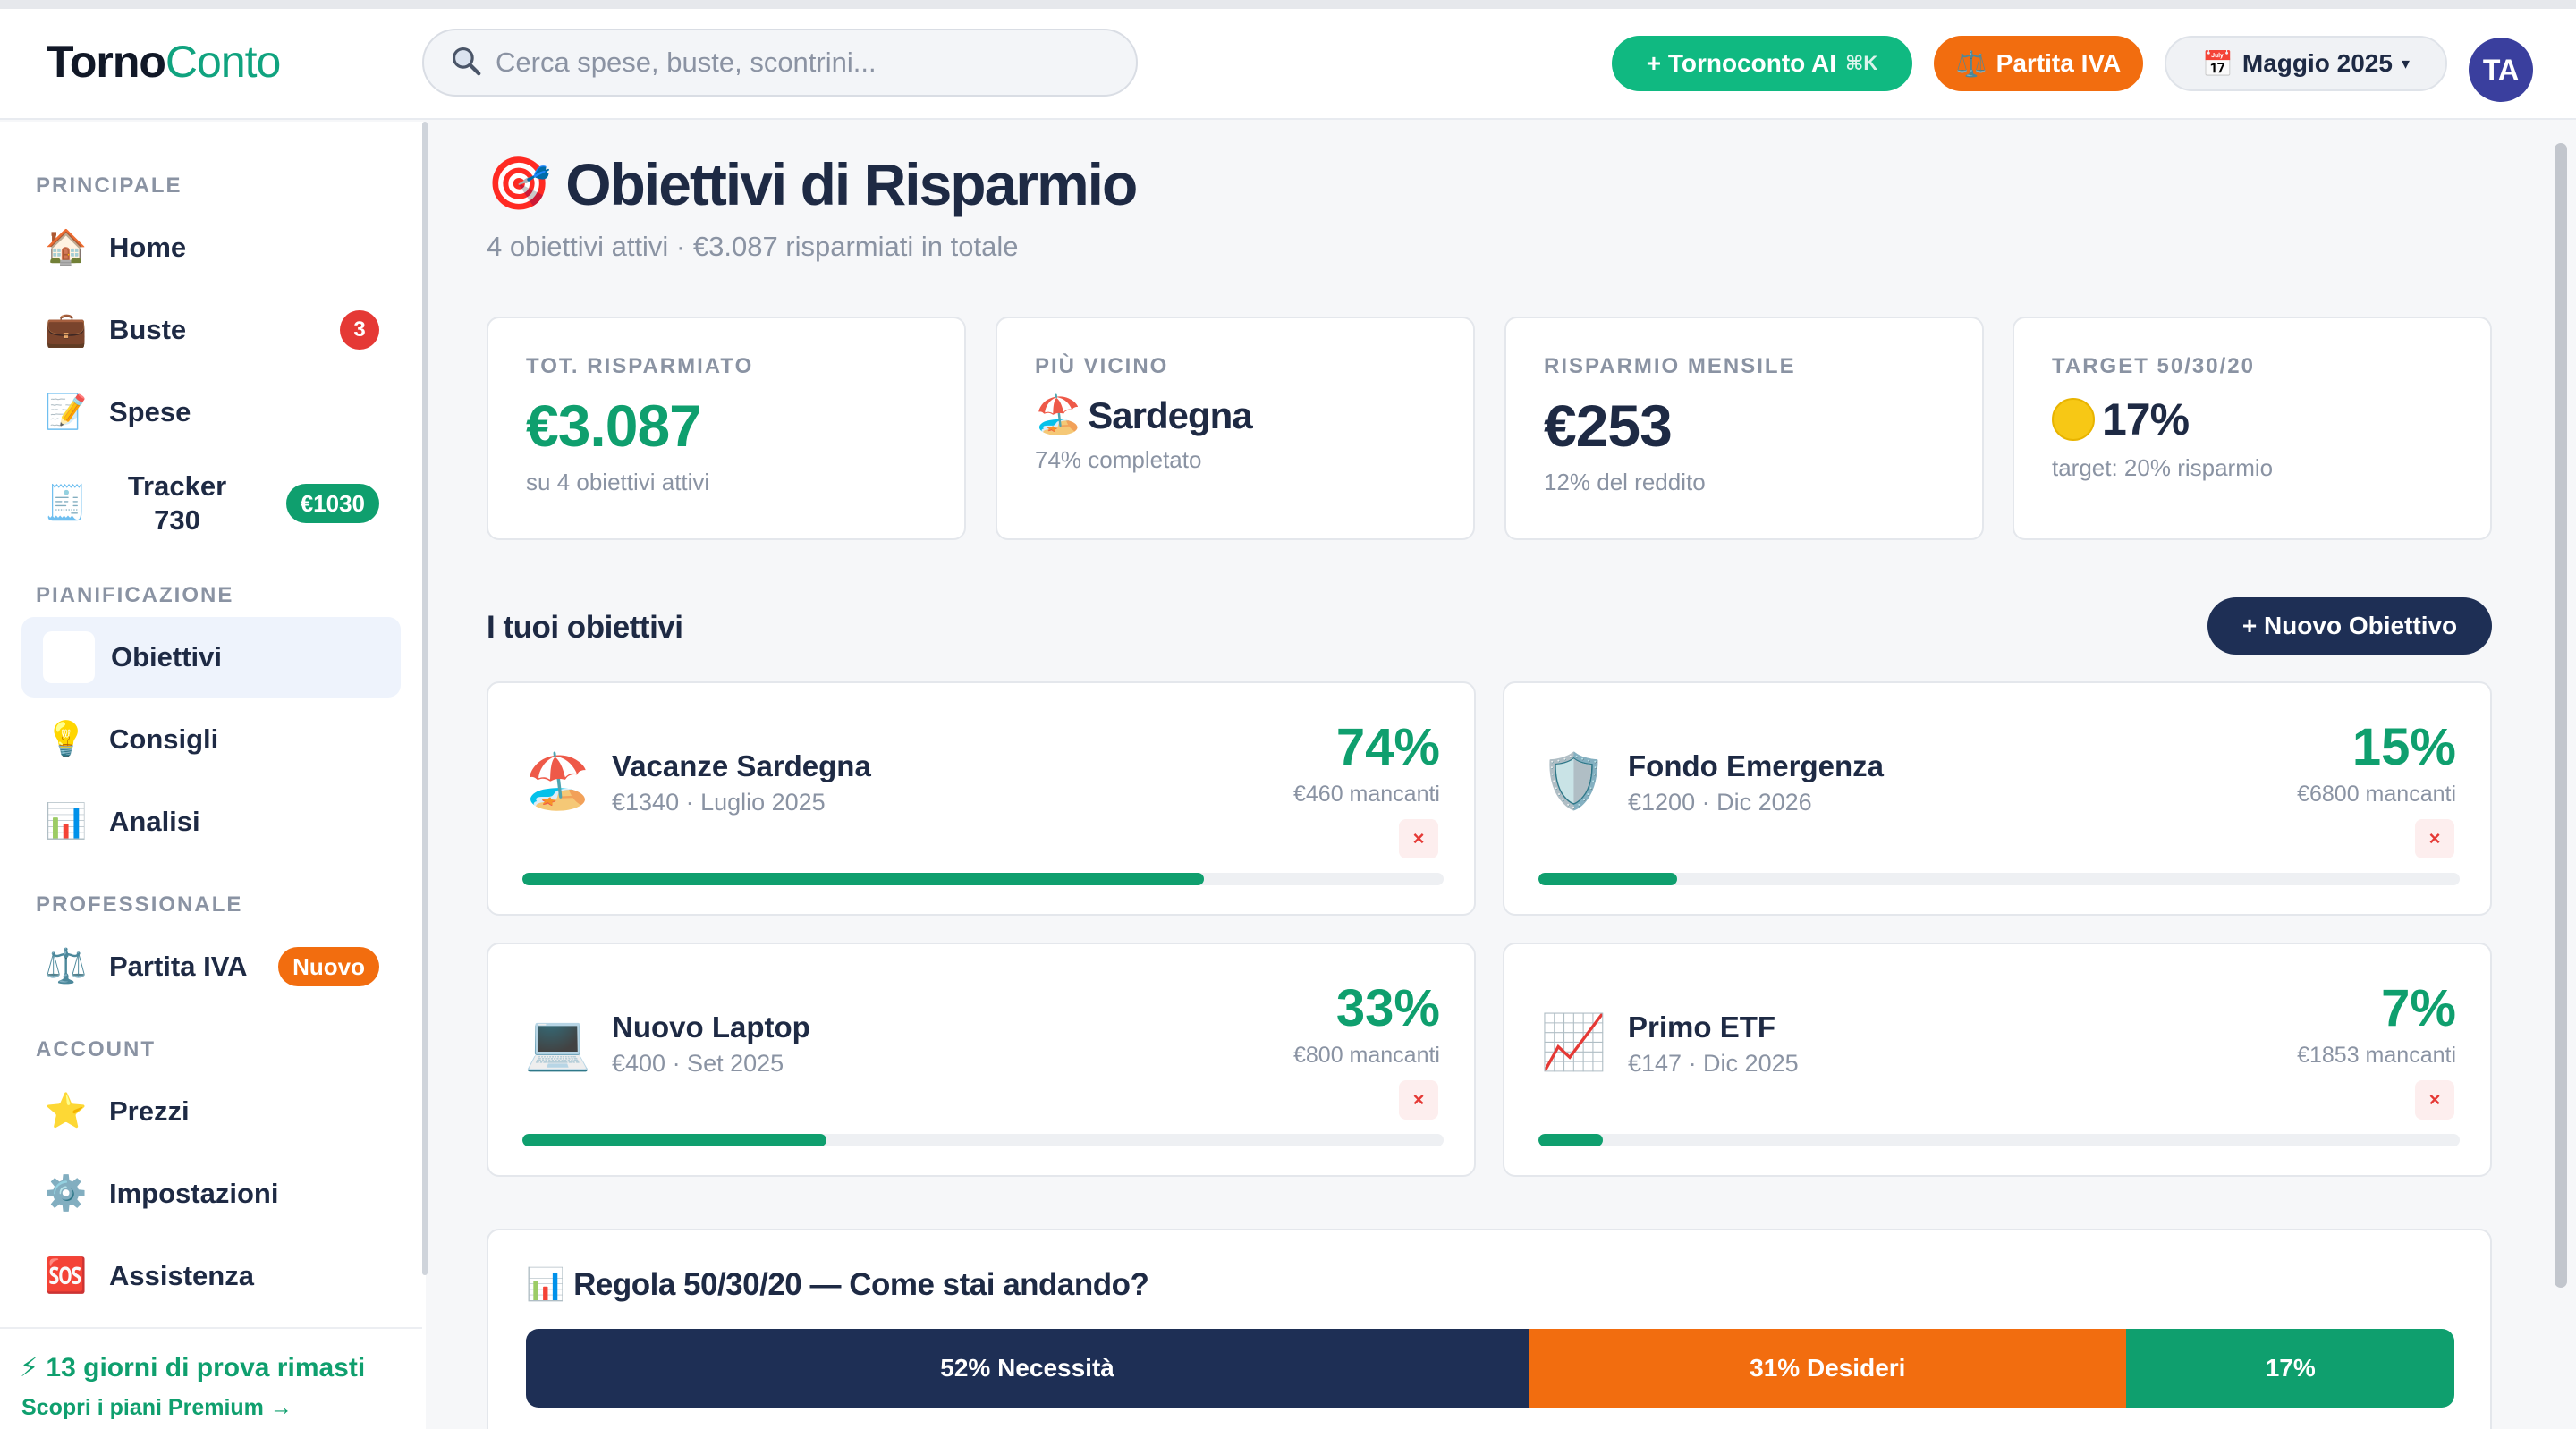 The width and height of the screenshot is (2576, 1429). What do you see at coordinates (109, 185) in the screenshot?
I see `section-principale: PRINCIPALE` at bounding box center [109, 185].